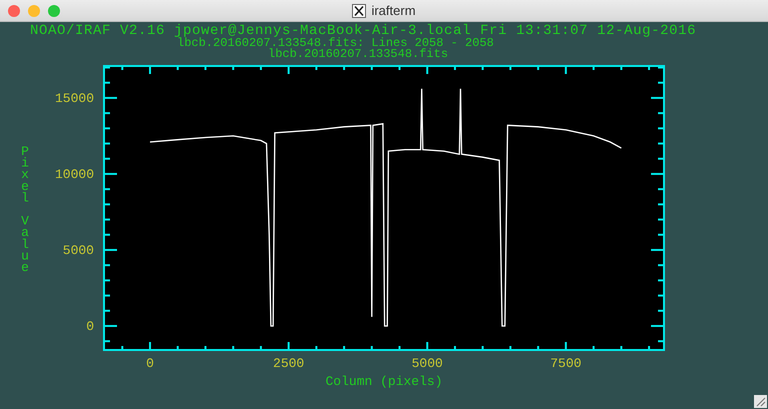  Describe the element at coordinates (74, 174) in the screenshot. I see `y-tick-label: 10000` at that location.